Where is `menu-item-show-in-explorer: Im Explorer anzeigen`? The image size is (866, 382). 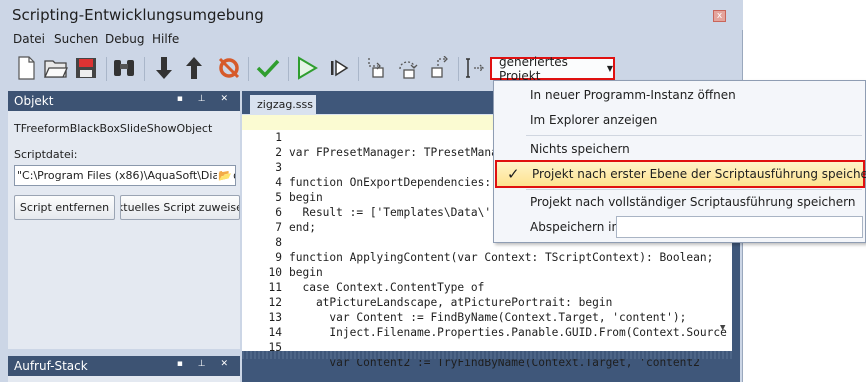
menu-item-show-in-explorer: Im Explorer anzeigen is located at coordinates (680, 120).